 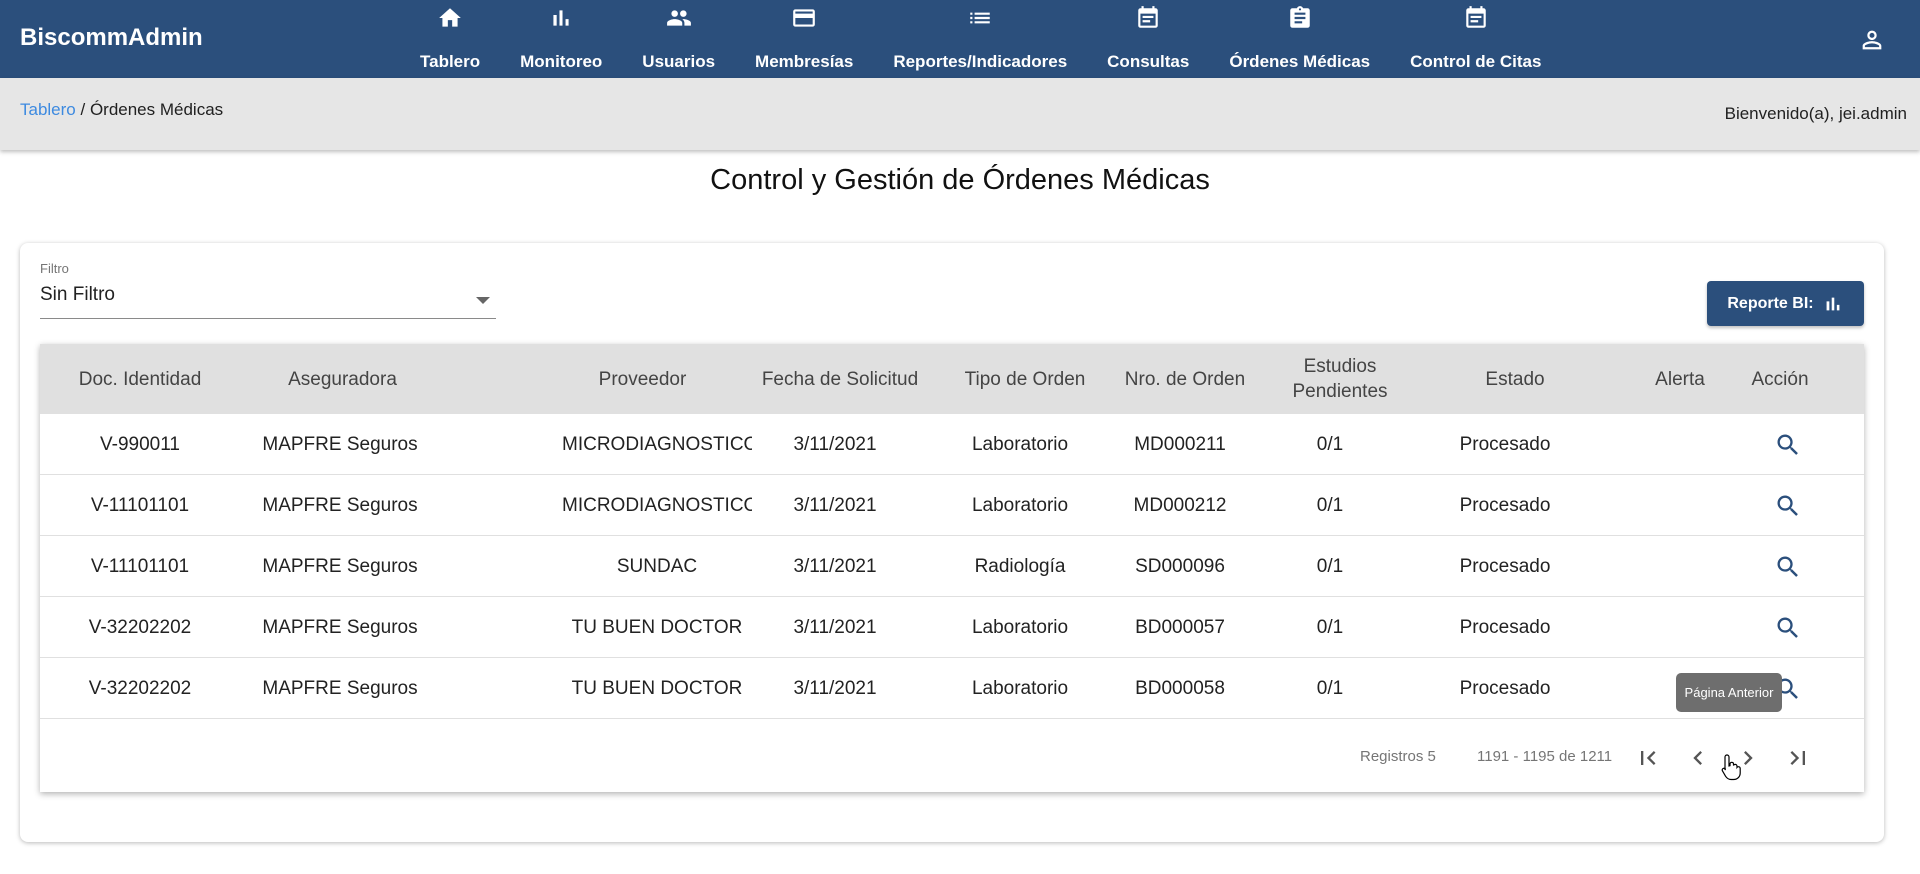 What do you see at coordinates (54, 268) in the screenshot?
I see `filter-label: Filtro` at bounding box center [54, 268].